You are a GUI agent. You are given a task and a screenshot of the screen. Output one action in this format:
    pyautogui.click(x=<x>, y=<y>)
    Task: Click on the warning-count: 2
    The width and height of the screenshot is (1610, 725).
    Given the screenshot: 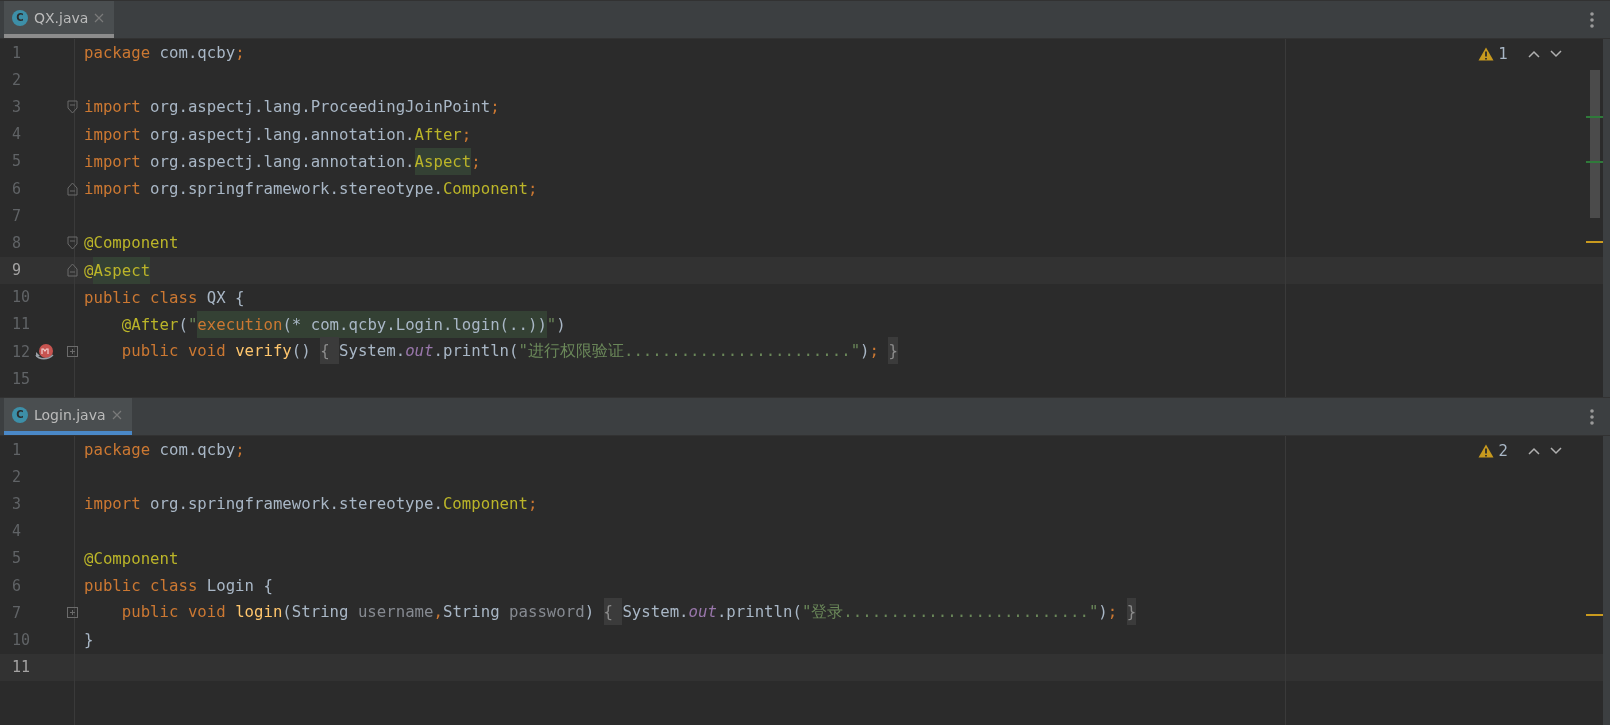 What is the action you would take?
    pyautogui.click(x=1503, y=451)
    